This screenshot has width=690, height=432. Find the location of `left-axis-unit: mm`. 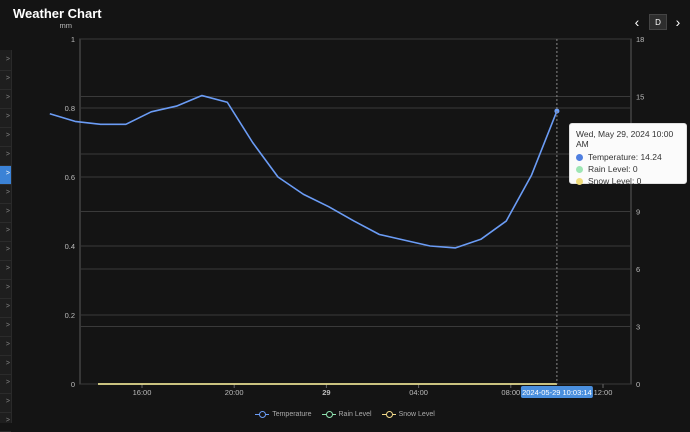

left-axis-unit: mm is located at coordinates (66, 25).